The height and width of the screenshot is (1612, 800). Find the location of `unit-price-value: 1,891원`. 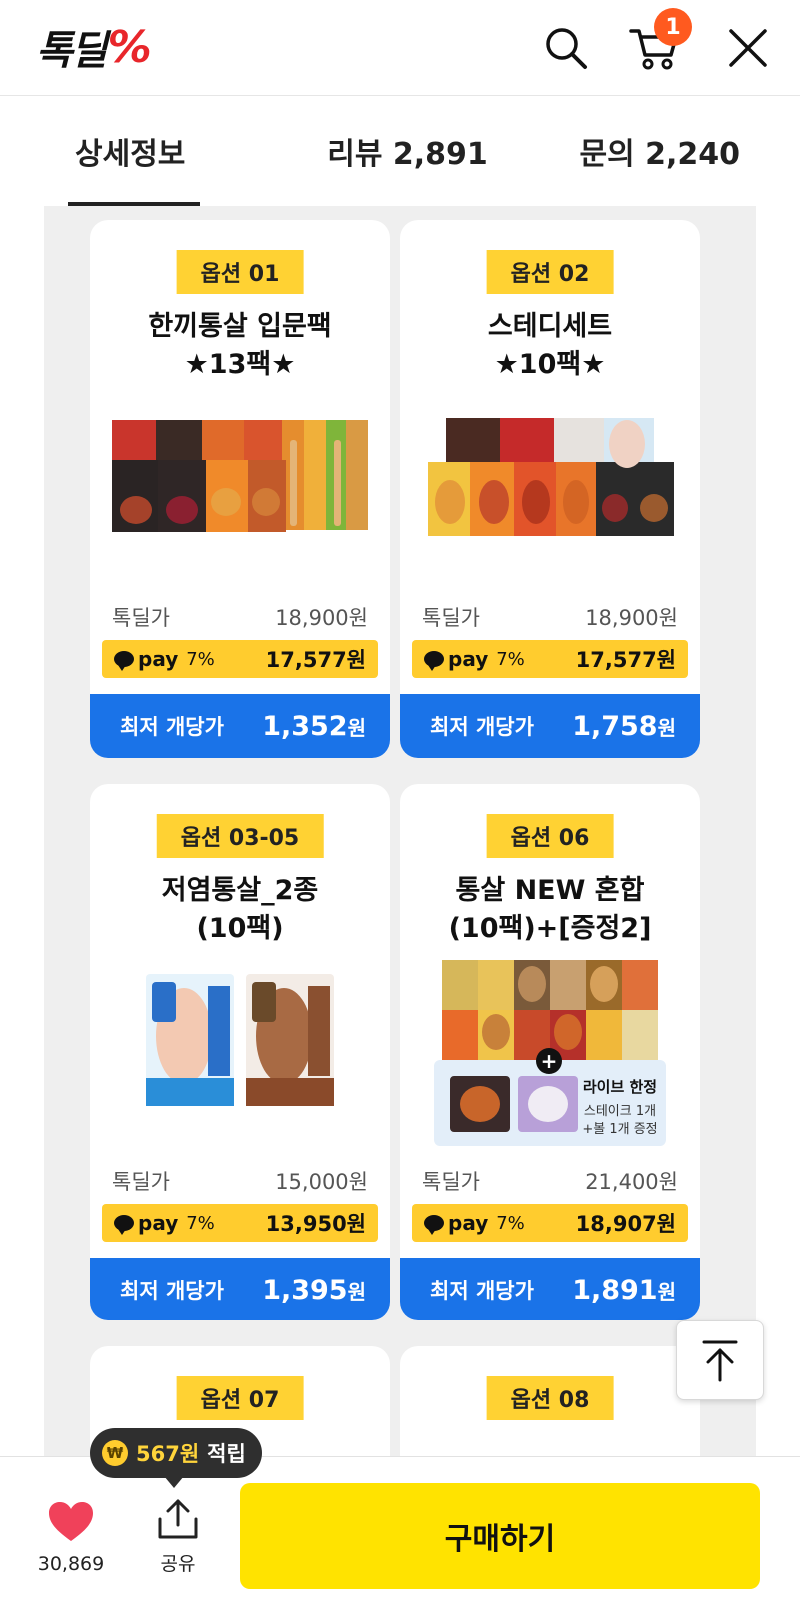

unit-price-value: 1,891원 is located at coordinates (624, 1290).